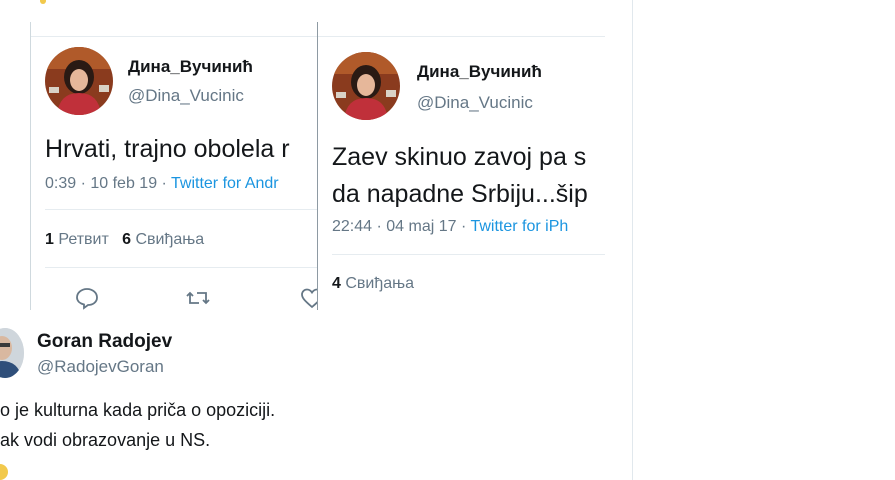 The width and height of the screenshot is (895, 480). What do you see at coordinates (100, 367) in the screenshot?
I see `author-handle: @RadojevGoran` at bounding box center [100, 367].